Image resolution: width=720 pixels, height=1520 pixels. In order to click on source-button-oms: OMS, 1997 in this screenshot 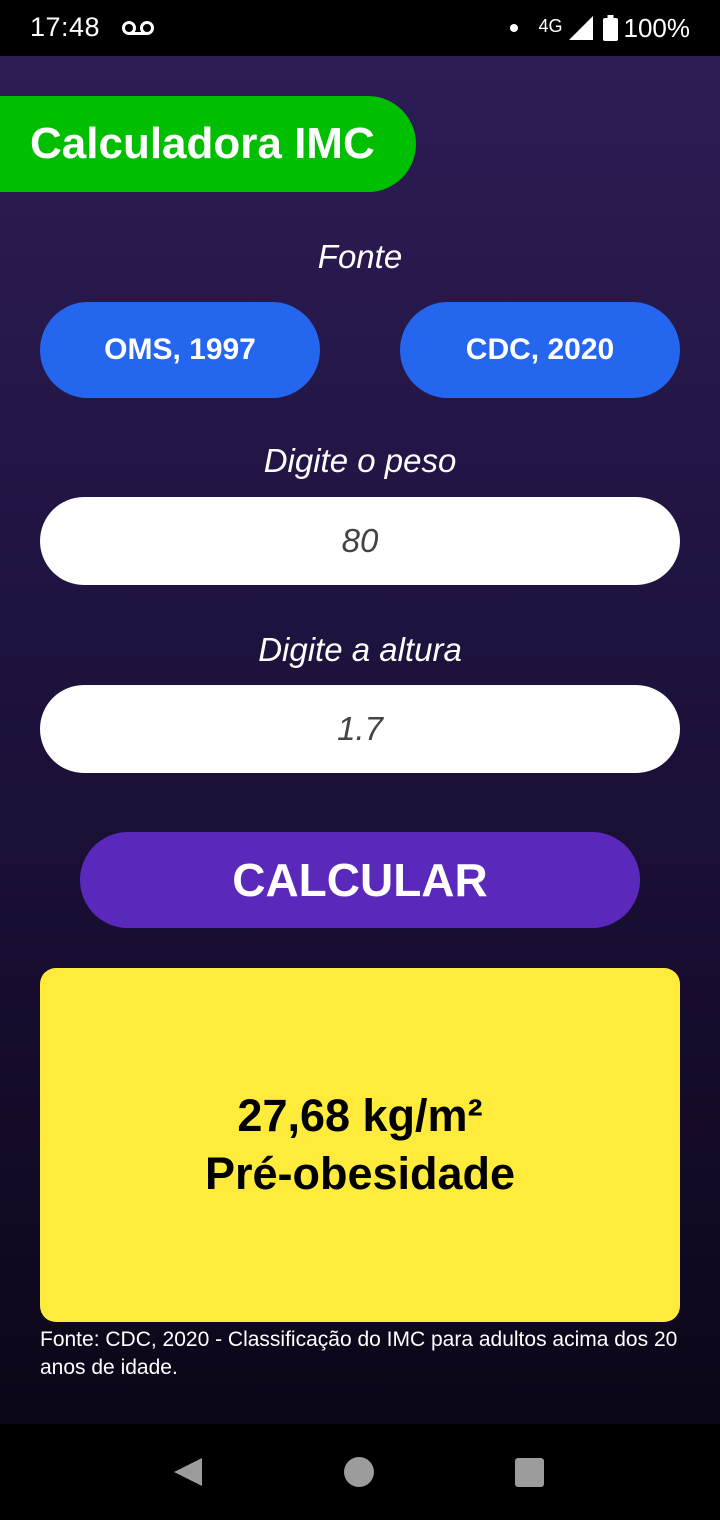, I will do `click(180, 350)`.